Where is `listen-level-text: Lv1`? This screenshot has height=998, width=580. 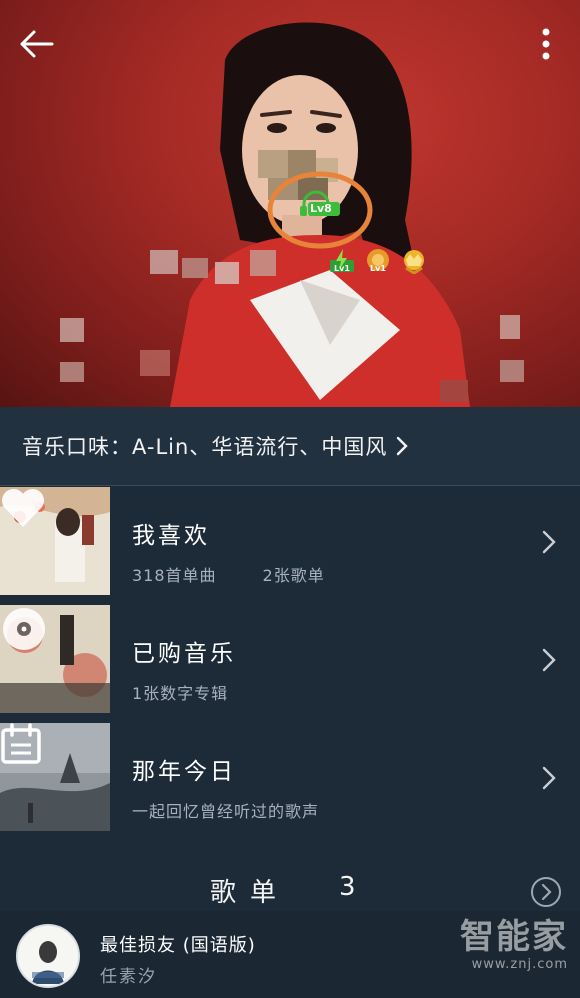 listen-level-text: Lv1 is located at coordinates (378, 268).